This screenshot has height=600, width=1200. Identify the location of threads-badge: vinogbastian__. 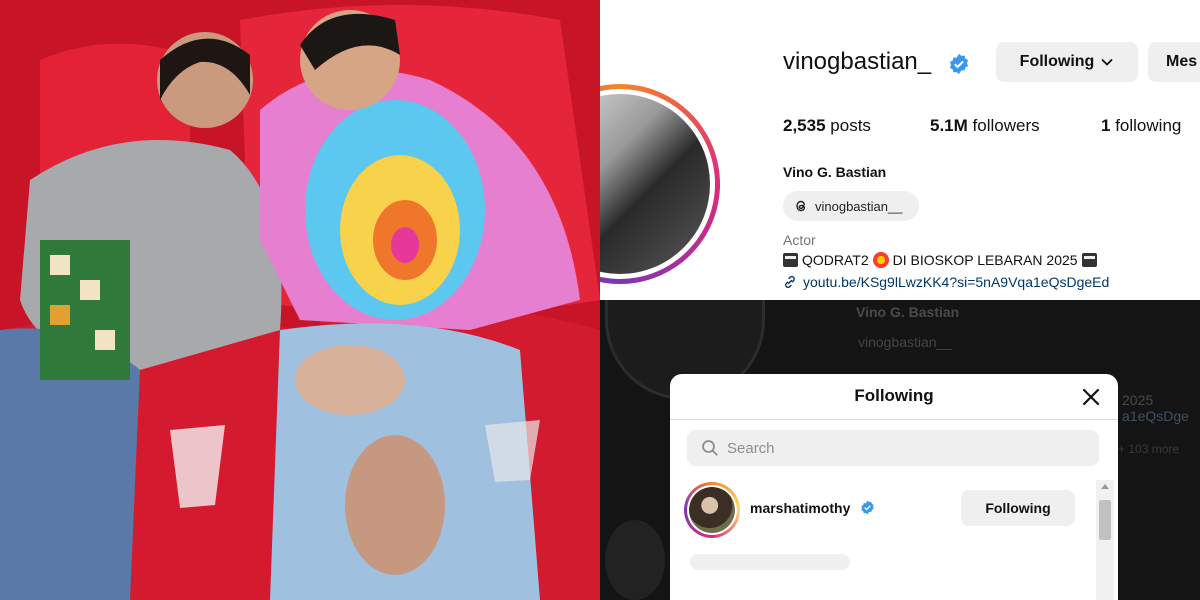
(851, 206).